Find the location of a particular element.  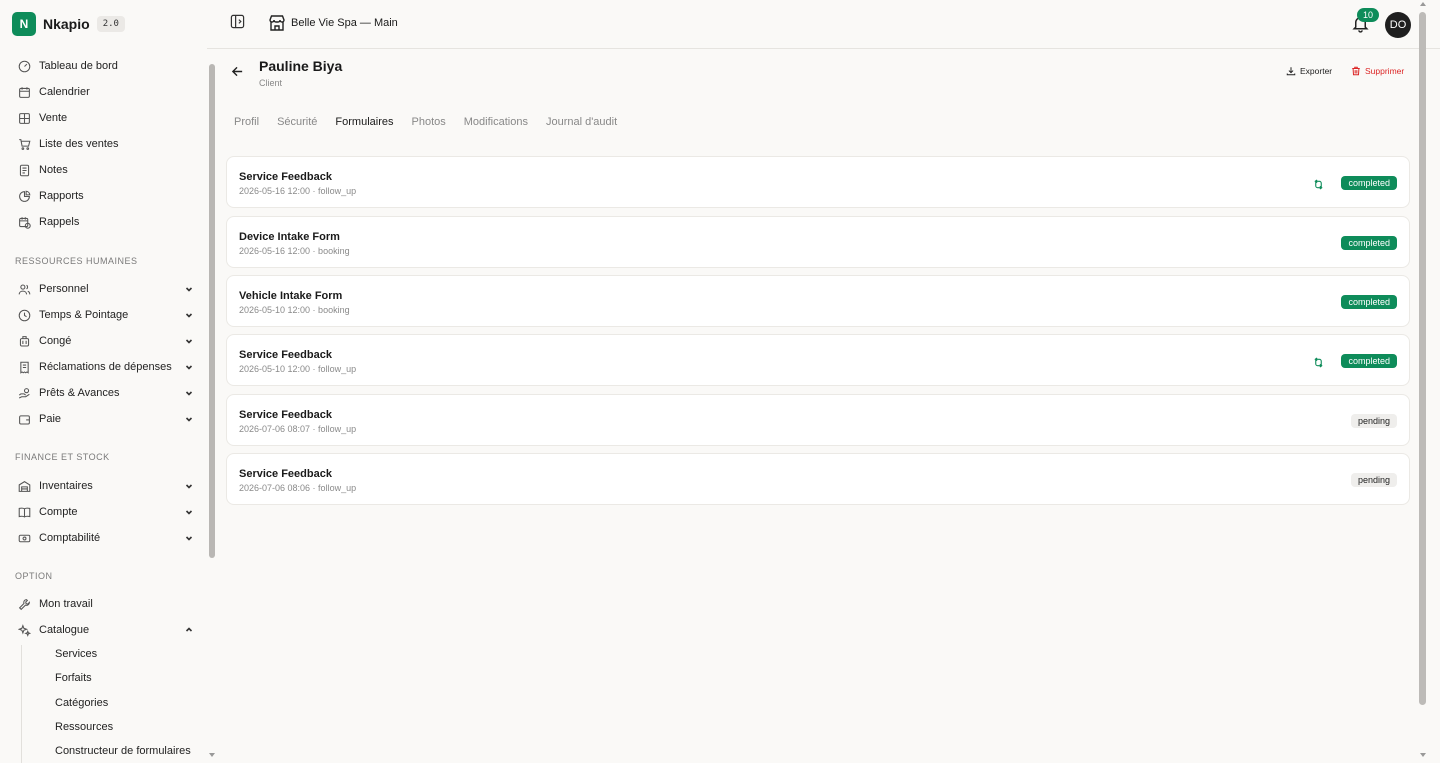

tab-audit-log: Journal d'audit is located at coordinates (581, 122).